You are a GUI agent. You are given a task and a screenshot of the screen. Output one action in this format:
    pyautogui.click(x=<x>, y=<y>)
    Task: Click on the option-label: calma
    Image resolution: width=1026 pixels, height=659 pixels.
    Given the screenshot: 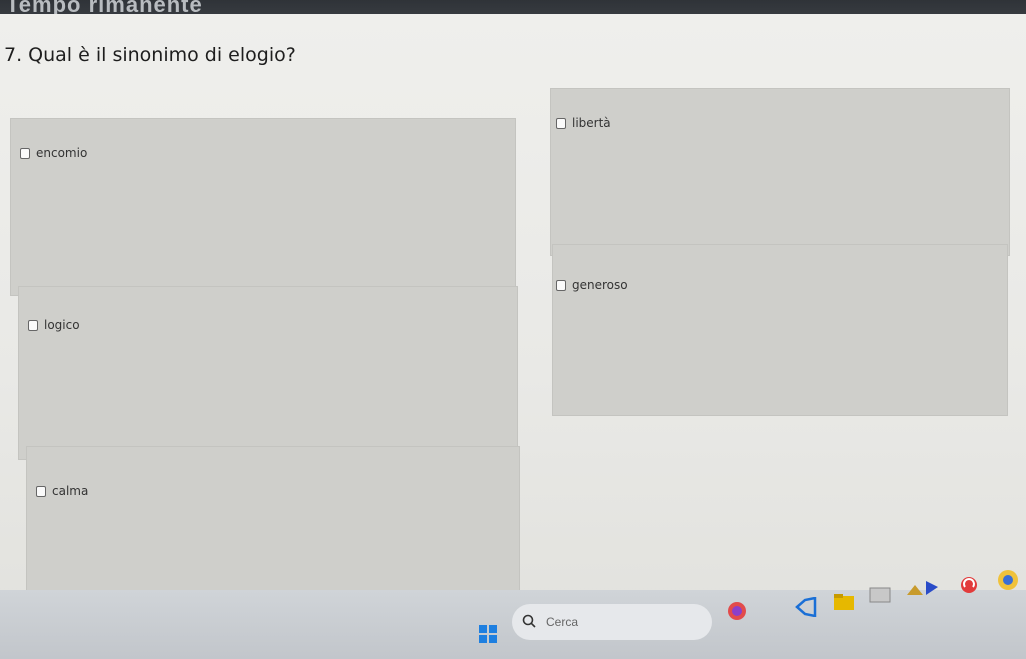 What is the action you would take?
    pyautogui.click(x=70, y=491)
    